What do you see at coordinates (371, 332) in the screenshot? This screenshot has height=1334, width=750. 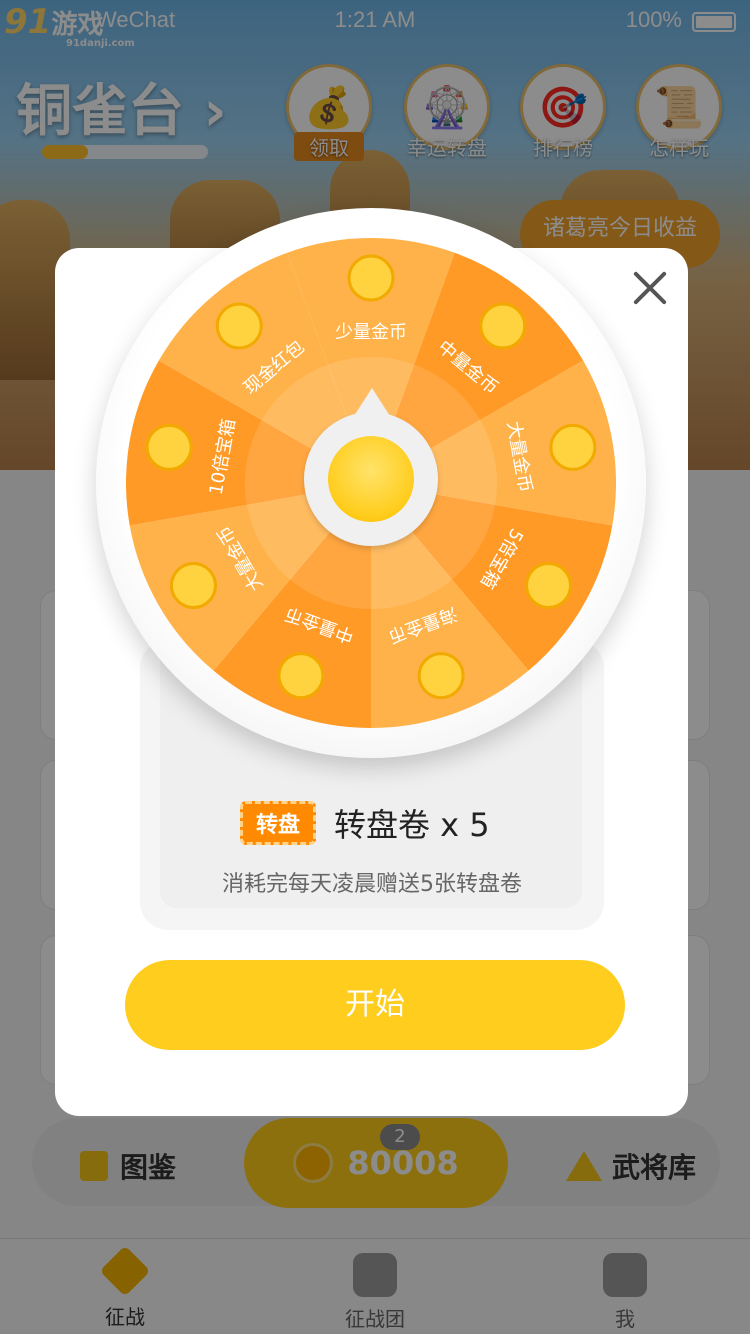 I see `wheel-segment-label: 少量金币` at bounding box center [371, 332].